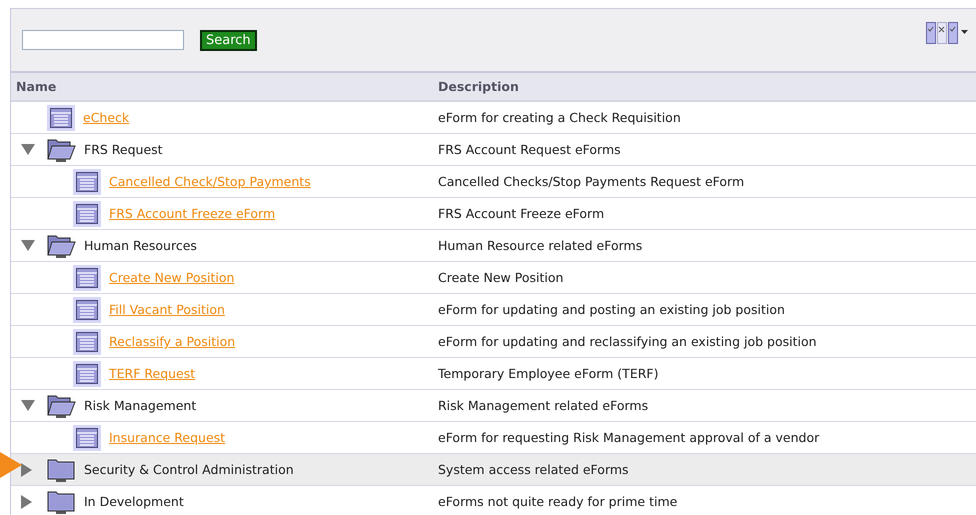  Describe the element at coordinates (947, 33) in the screenshot. I see `column-chooser-icon` at that location.